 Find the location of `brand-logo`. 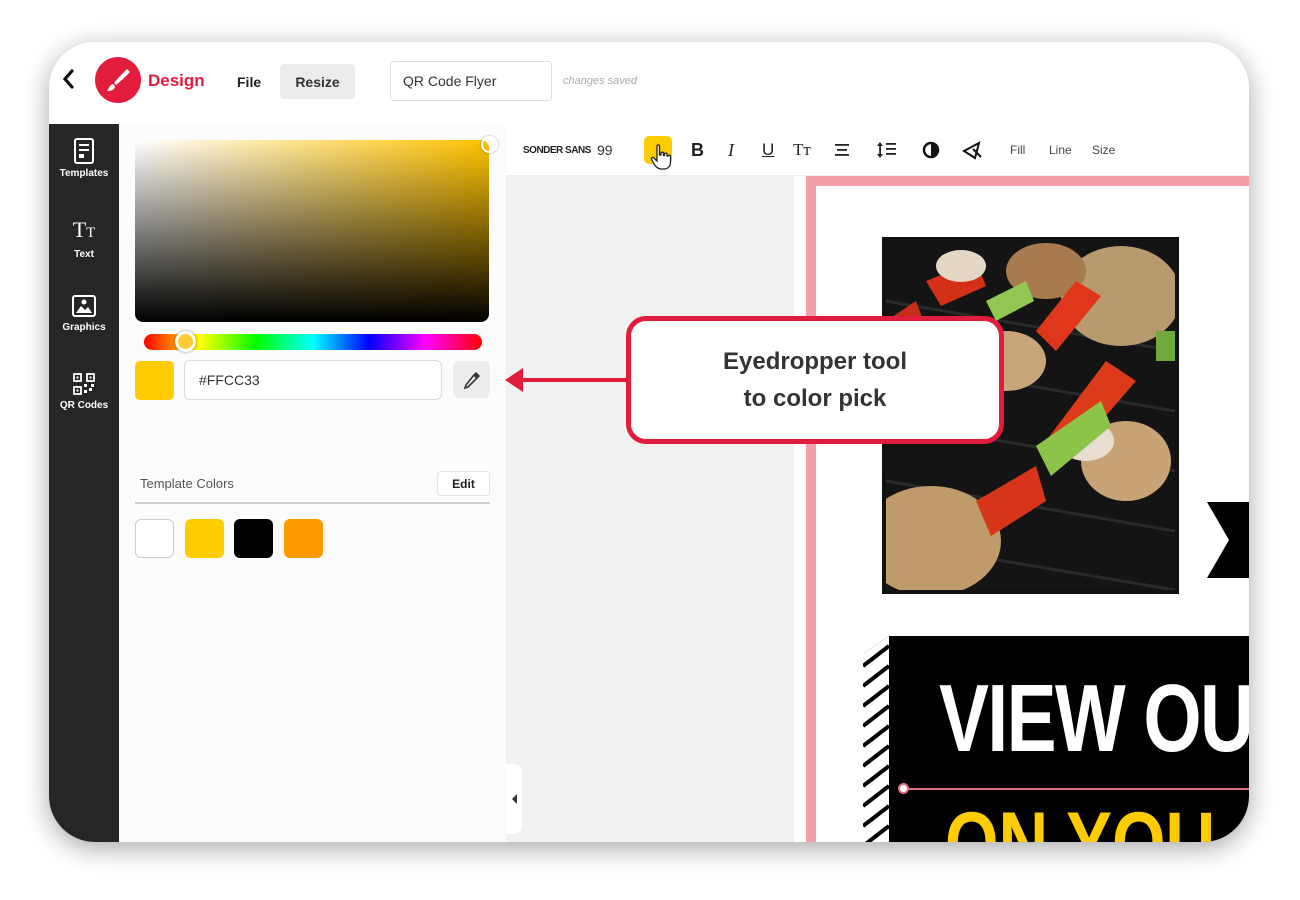

brand-logo is located at coordinates (118, 80).